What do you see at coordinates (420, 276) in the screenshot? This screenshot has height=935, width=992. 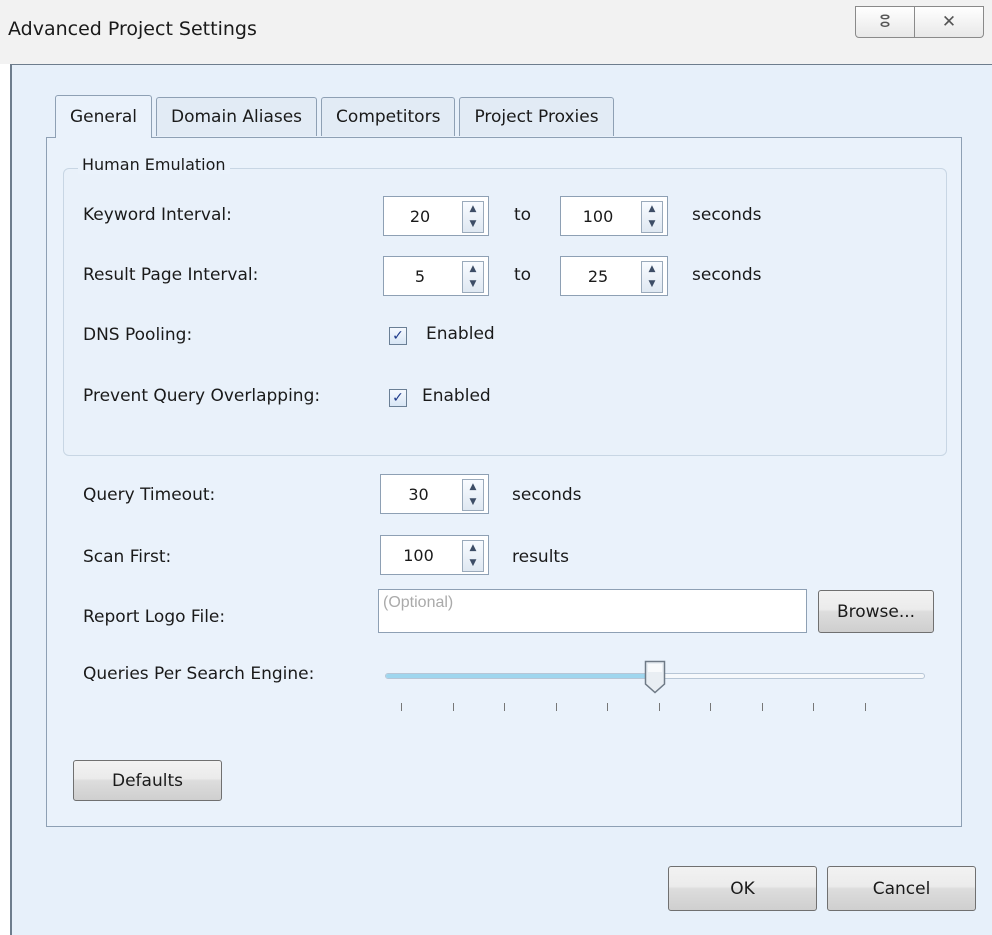 I see `spinner-value: 5` at bounding box center [420, 276].